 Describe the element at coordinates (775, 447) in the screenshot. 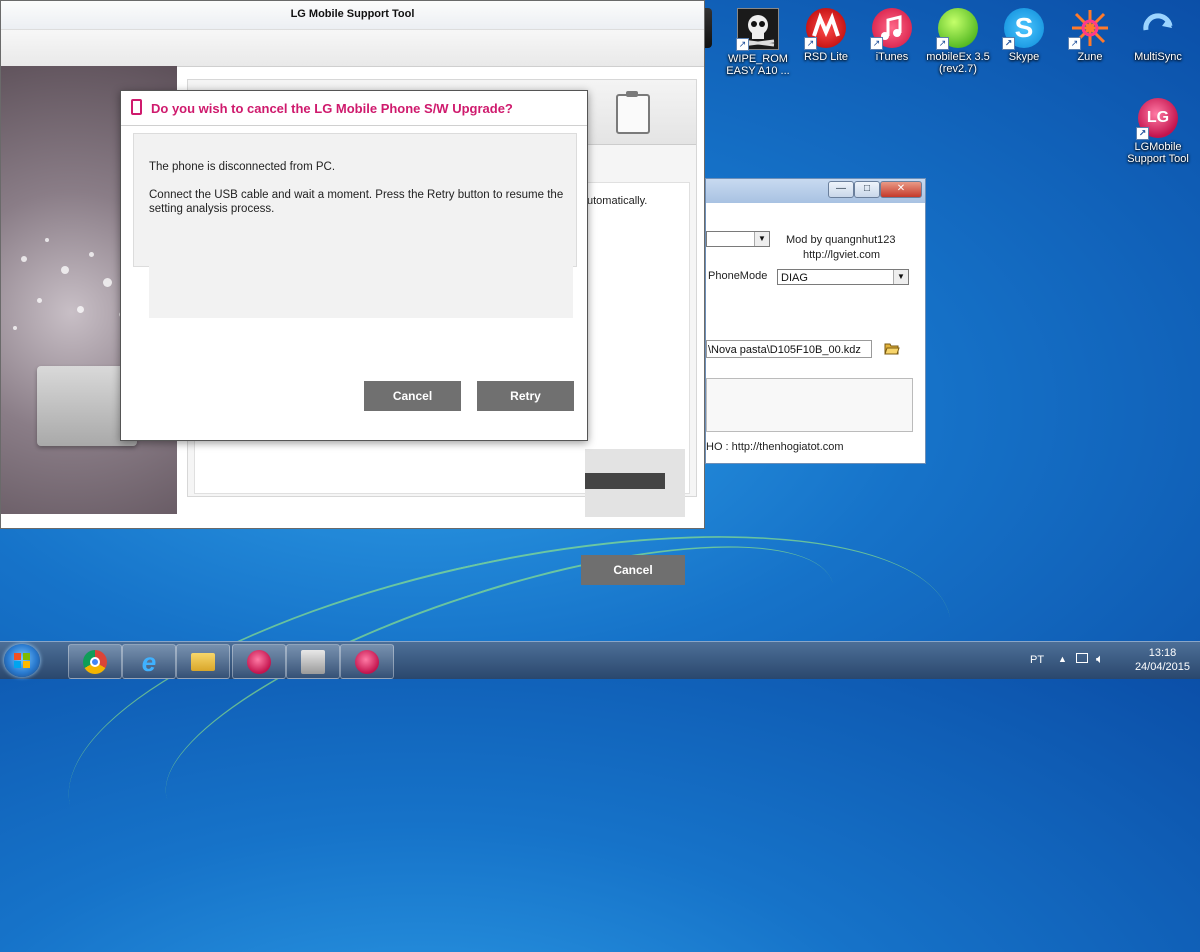

I see `footer-link: HO : http://thenhogiatot.com` at that location.